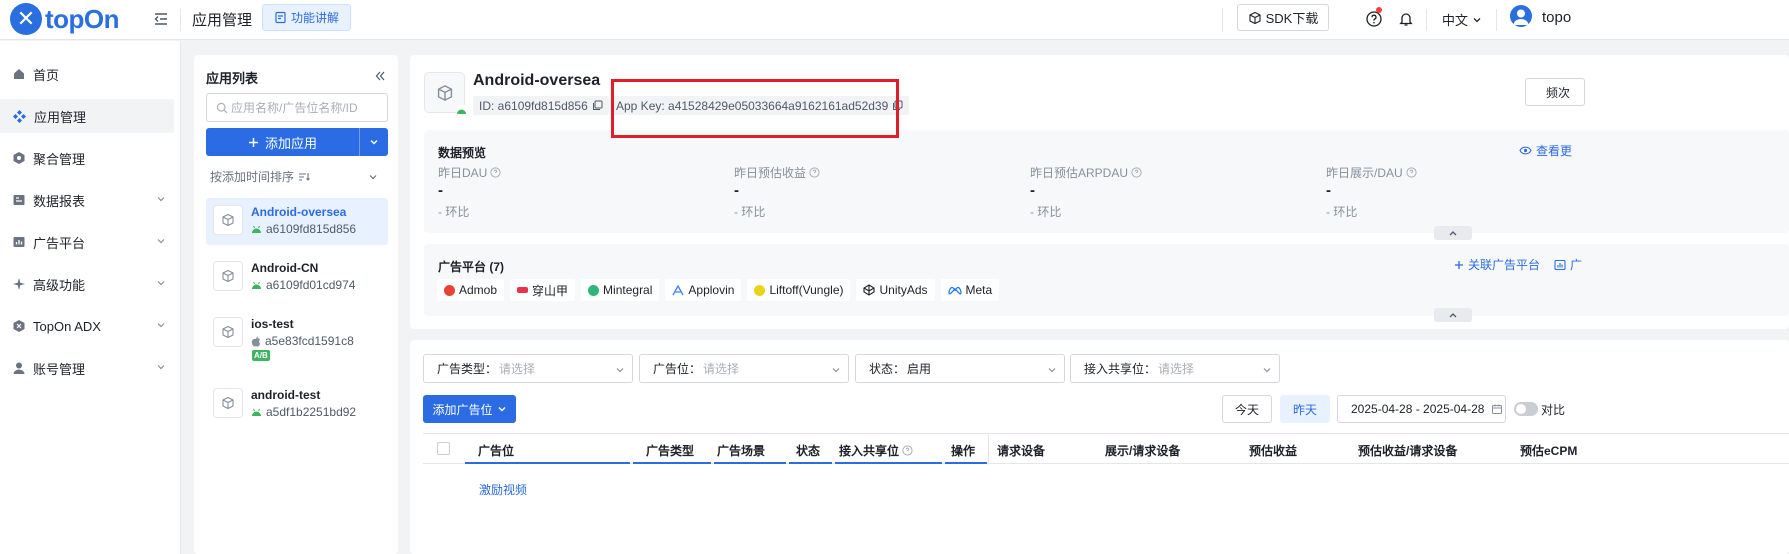 This screenshot has height=554, width=1789. Describe the element at coordinates (1545, 150) in the screenshot. I see `view-more-link: 查看更` at that location.